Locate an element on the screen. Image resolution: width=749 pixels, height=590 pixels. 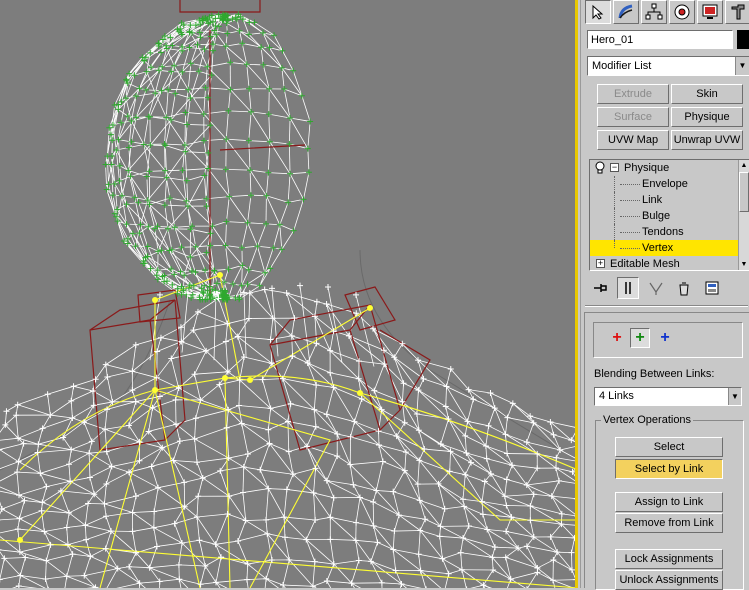
blue-vertex-type-button: + is located at coordinates (665, 338).